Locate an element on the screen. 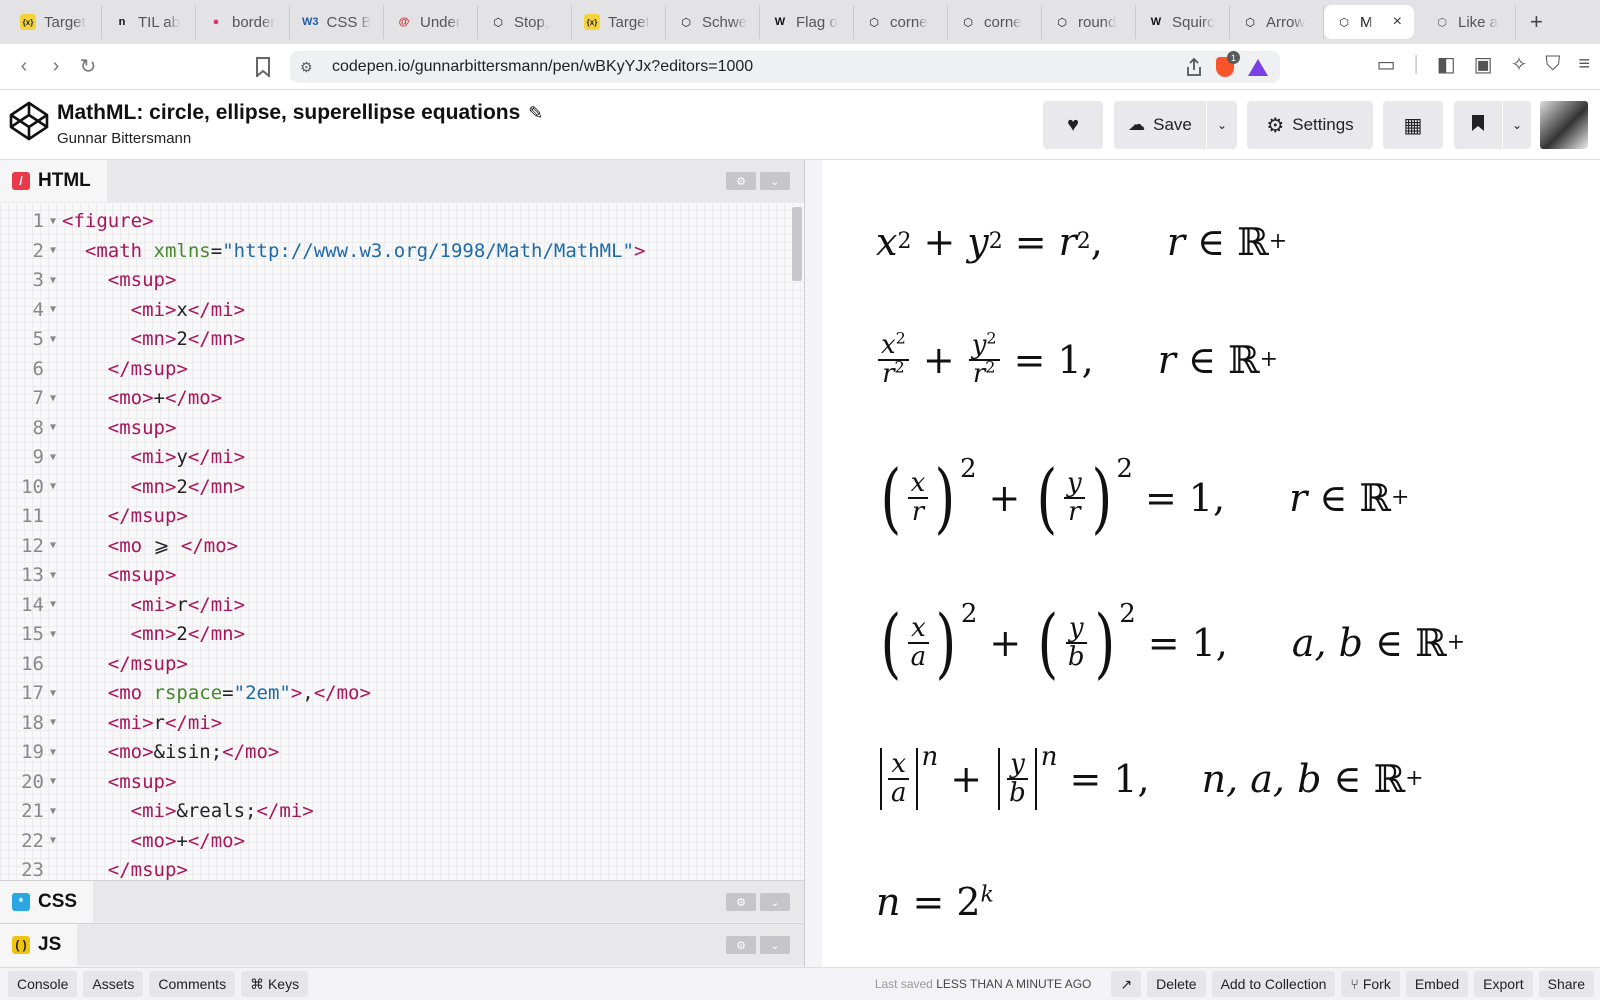 The image size is (1600, 1000). brave-shields-icon: 1 is located at coordinates (1228, 64).